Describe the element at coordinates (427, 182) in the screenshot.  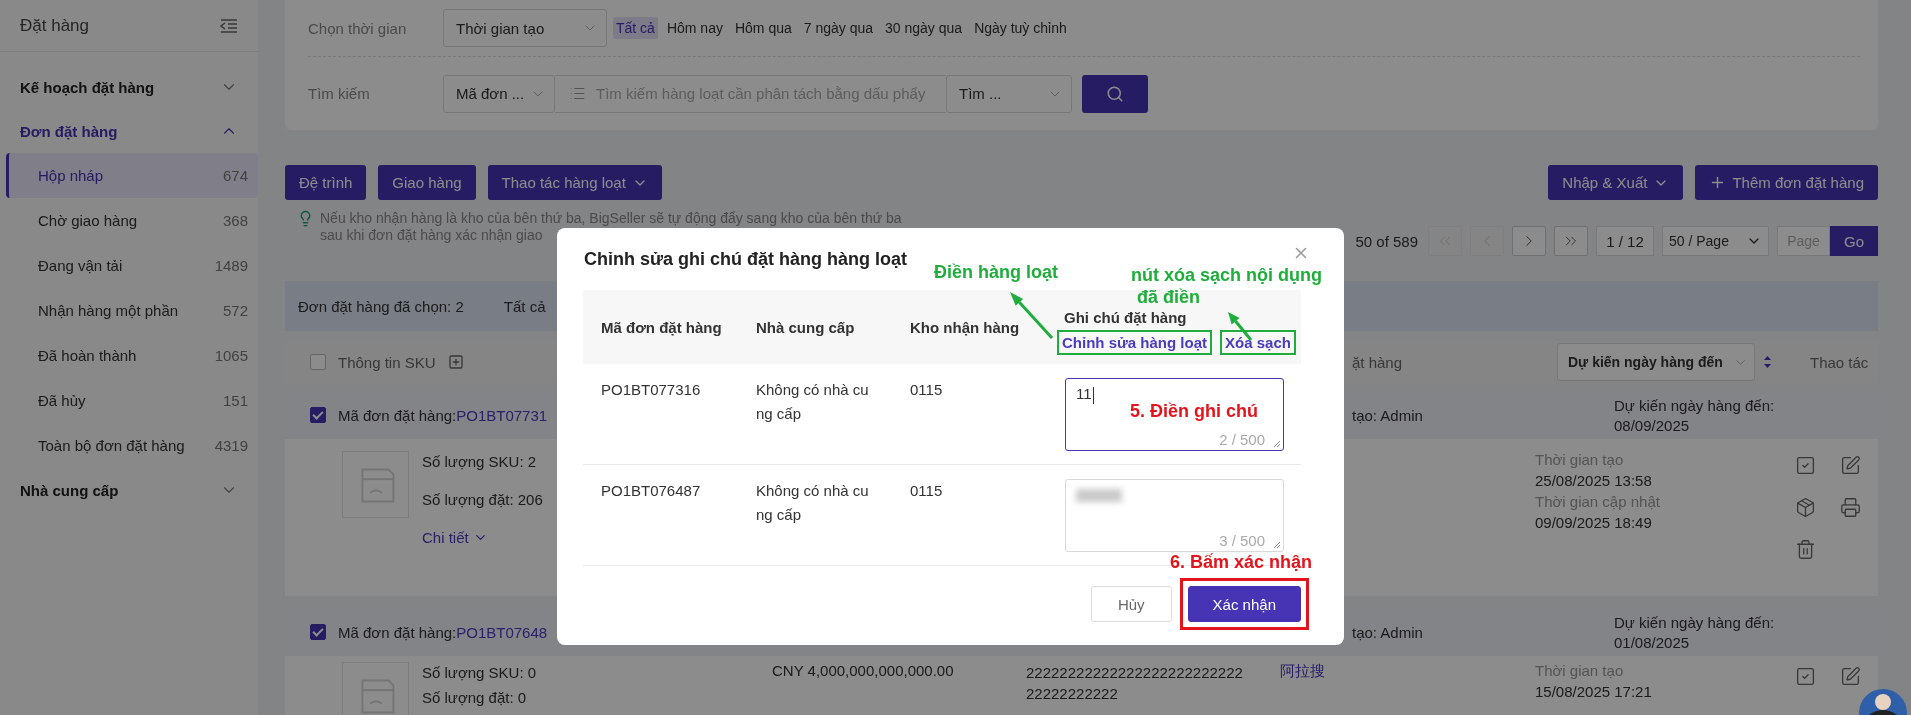
I see `toolbar-button: Giao hàng` at that location.